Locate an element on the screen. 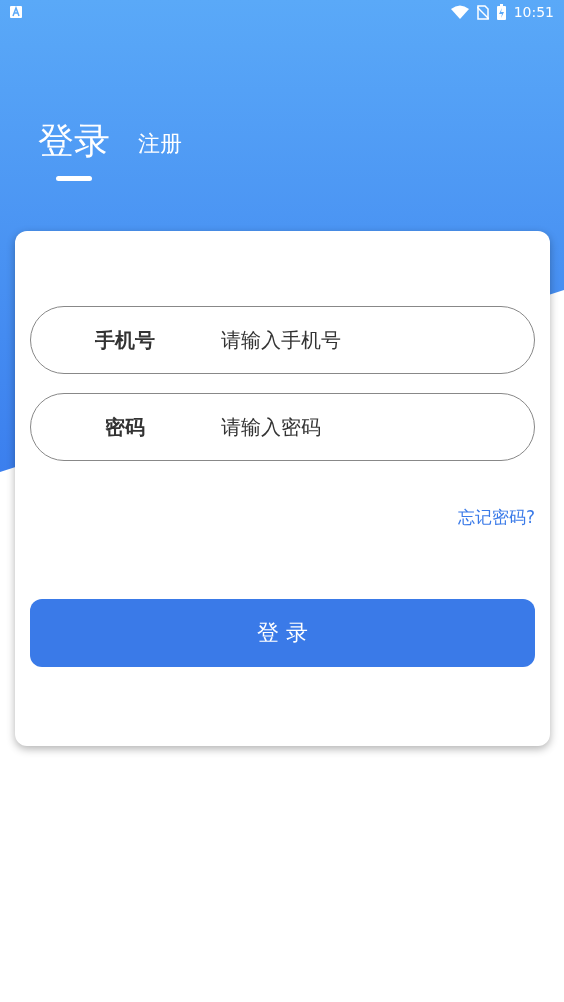 The width and height of the screenshot is (564, 1002). tab: 登录 is located at coordinates (74, 141).